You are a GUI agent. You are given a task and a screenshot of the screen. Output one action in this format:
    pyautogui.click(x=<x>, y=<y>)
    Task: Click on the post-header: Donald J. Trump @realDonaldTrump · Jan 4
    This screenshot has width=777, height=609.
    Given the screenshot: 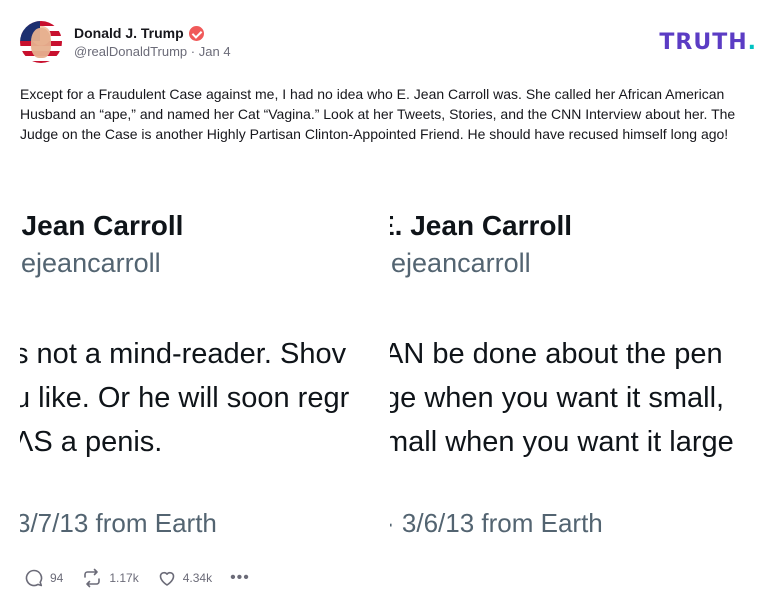 What is the action you would take?
    pyautogui.click(x=125, y=42)
    